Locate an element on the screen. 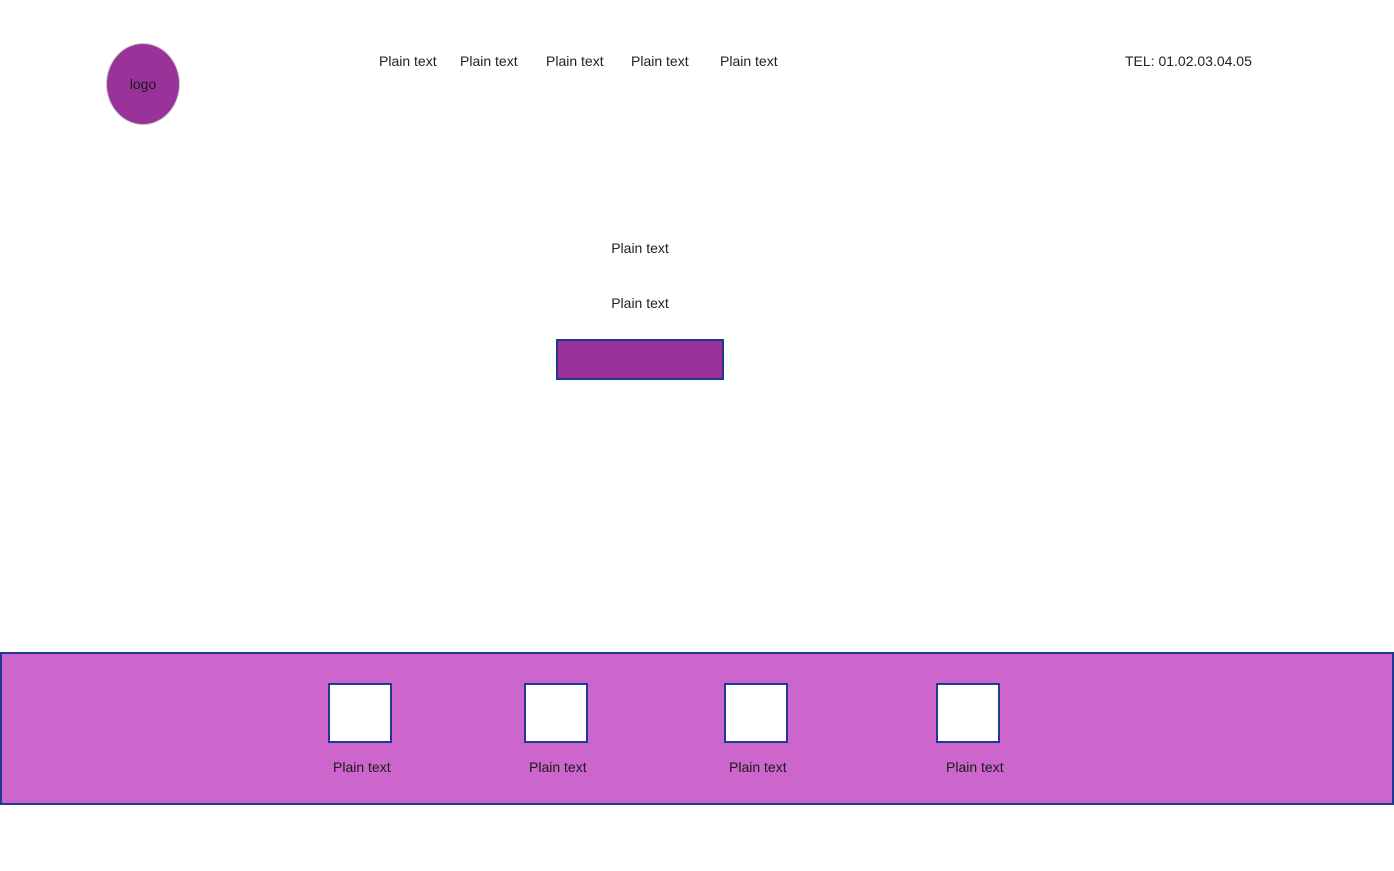 The width and height of the screenshot is (1394, 871). nav-item-1: Plain text is located at coordinates (408, 61).